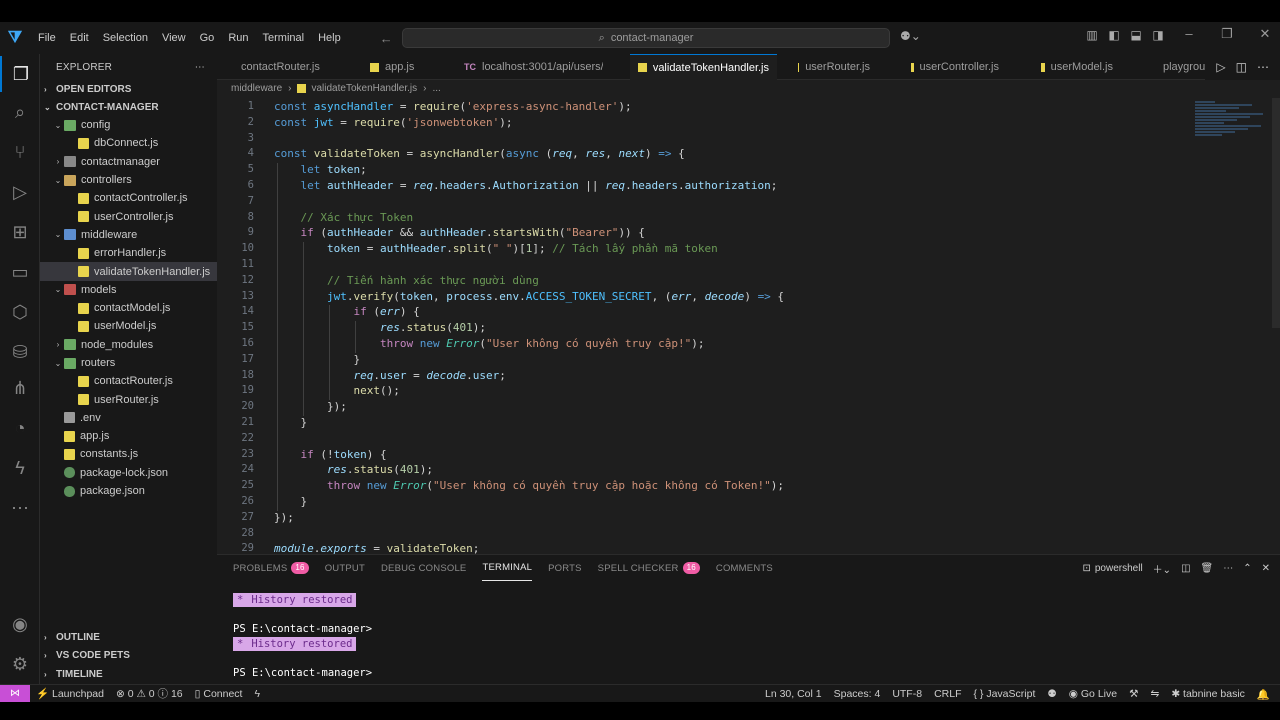 This screenshot has height=720, width=1280. I want to click on editor-tab: userRouter.js, so click(834, 67).